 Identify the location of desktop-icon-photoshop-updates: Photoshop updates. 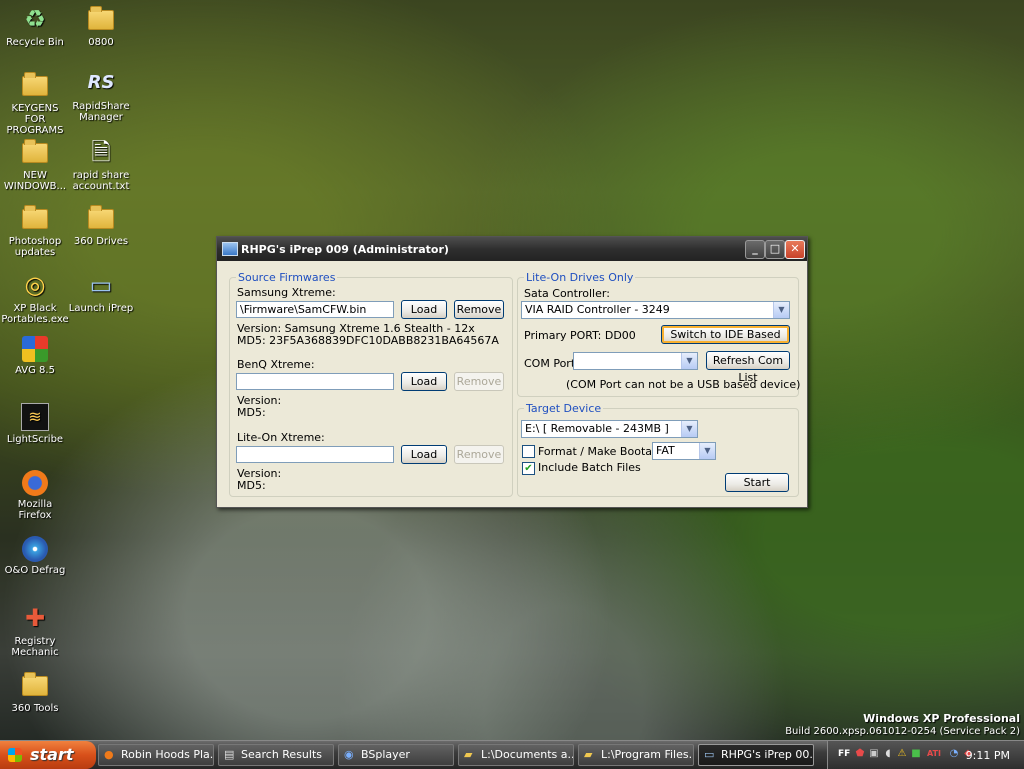
(35, 230).